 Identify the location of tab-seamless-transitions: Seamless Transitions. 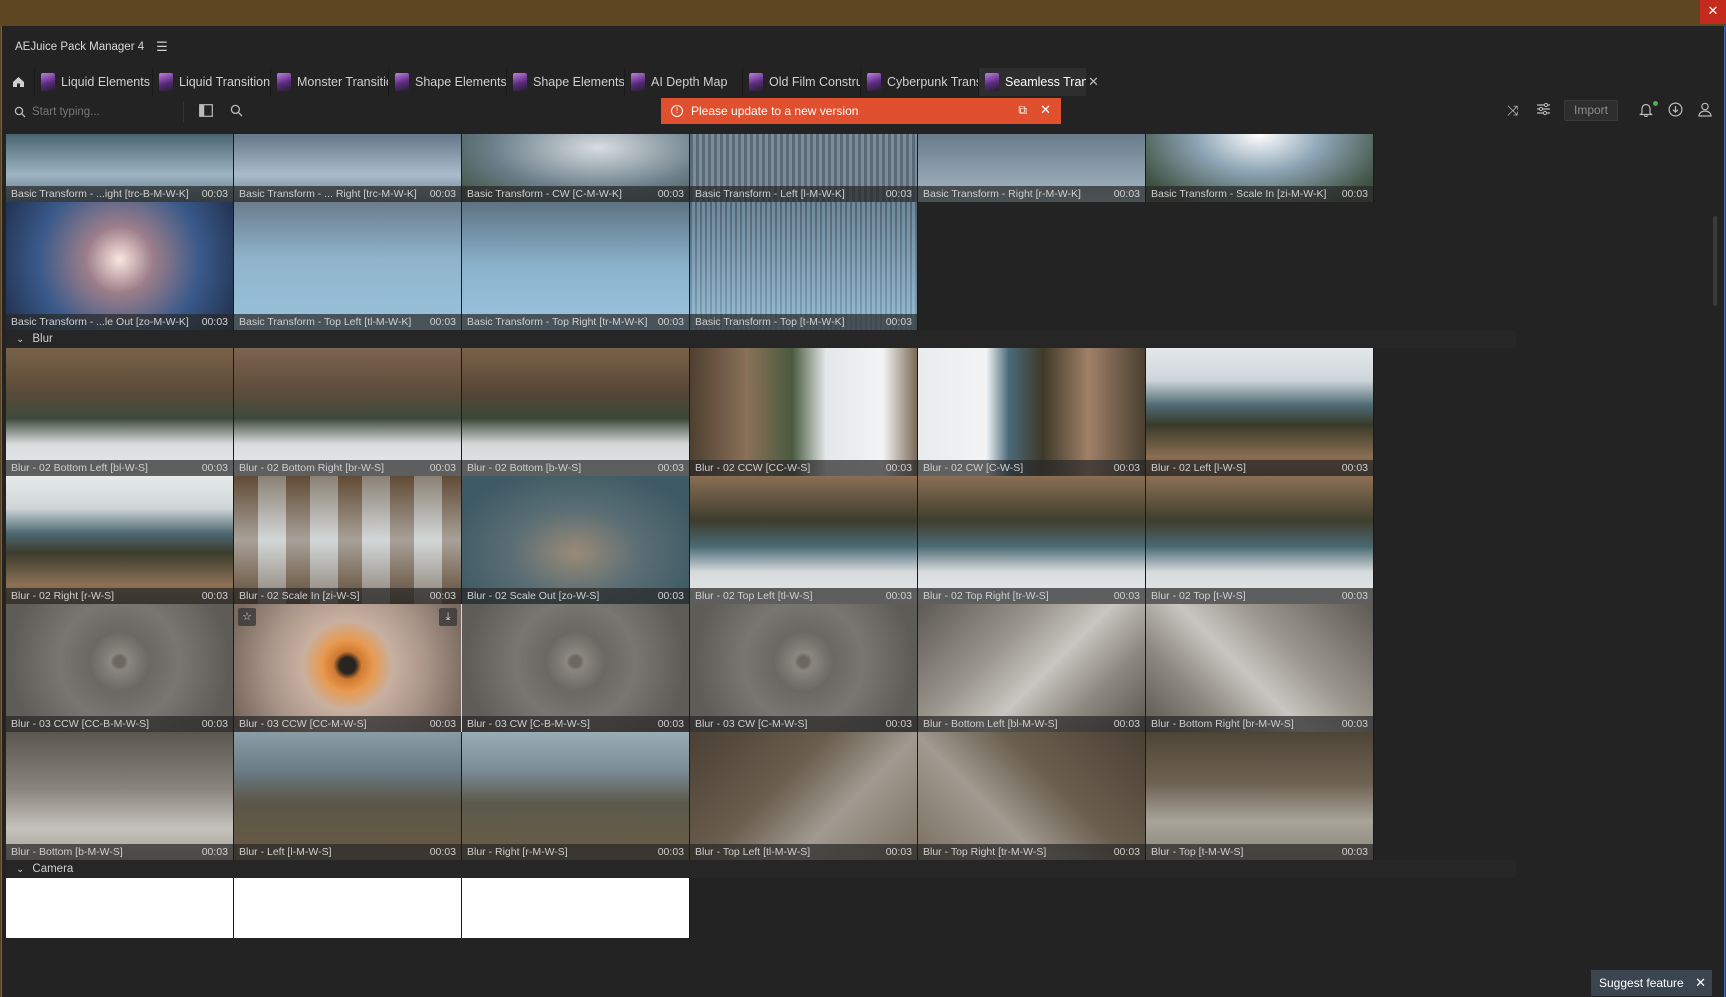
(1032, 82).